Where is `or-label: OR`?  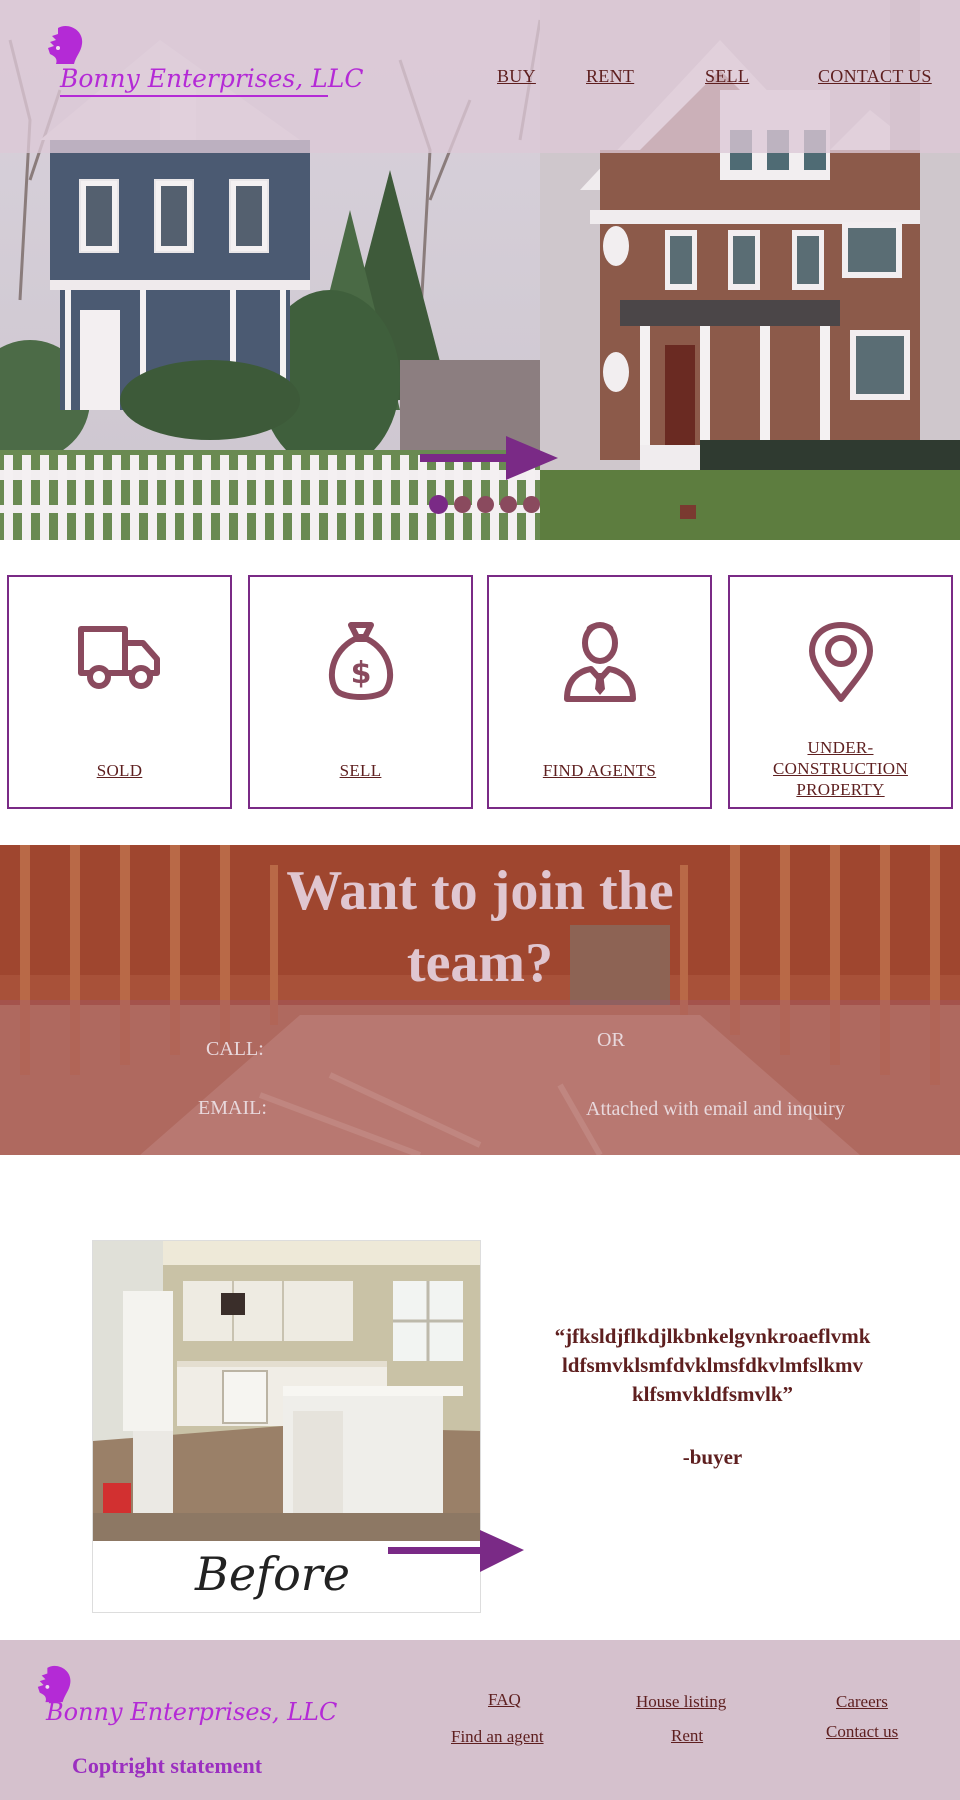
or-label: OR is located at coordinates (611, 1040).